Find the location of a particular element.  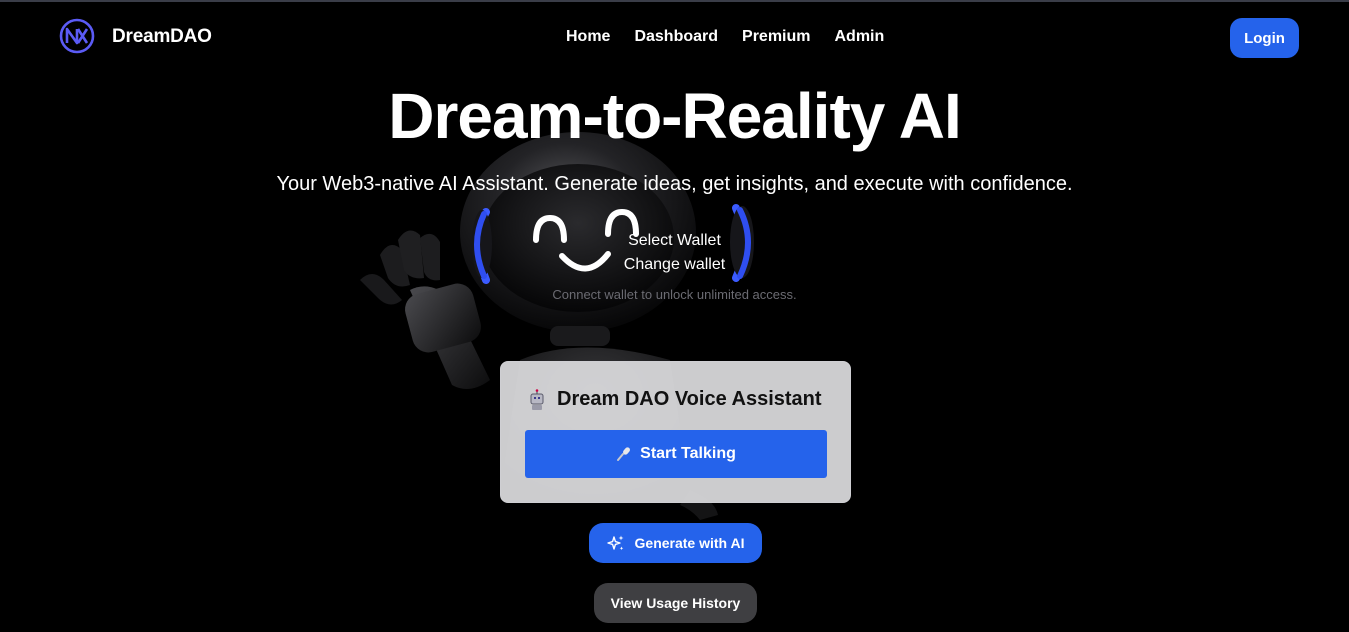

nav-dashboard: Dashboard is located at coordinates (676, 37).